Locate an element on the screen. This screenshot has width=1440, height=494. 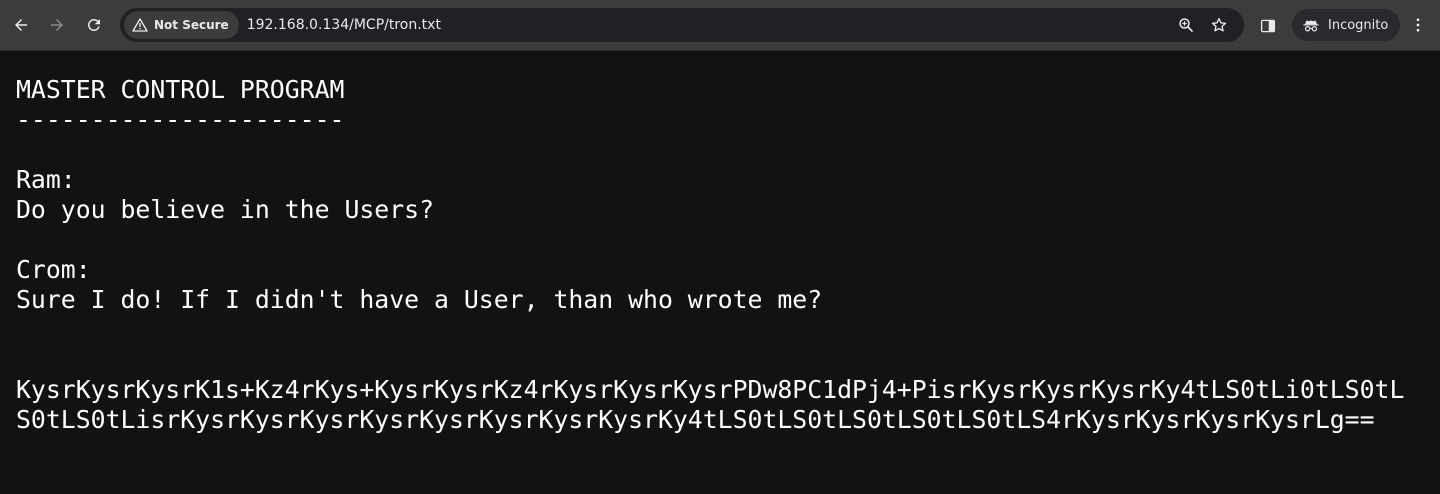
address-bar: Not Secure 192.168.0.134/MCP/tron.txt is located at coordinates (682, 25).